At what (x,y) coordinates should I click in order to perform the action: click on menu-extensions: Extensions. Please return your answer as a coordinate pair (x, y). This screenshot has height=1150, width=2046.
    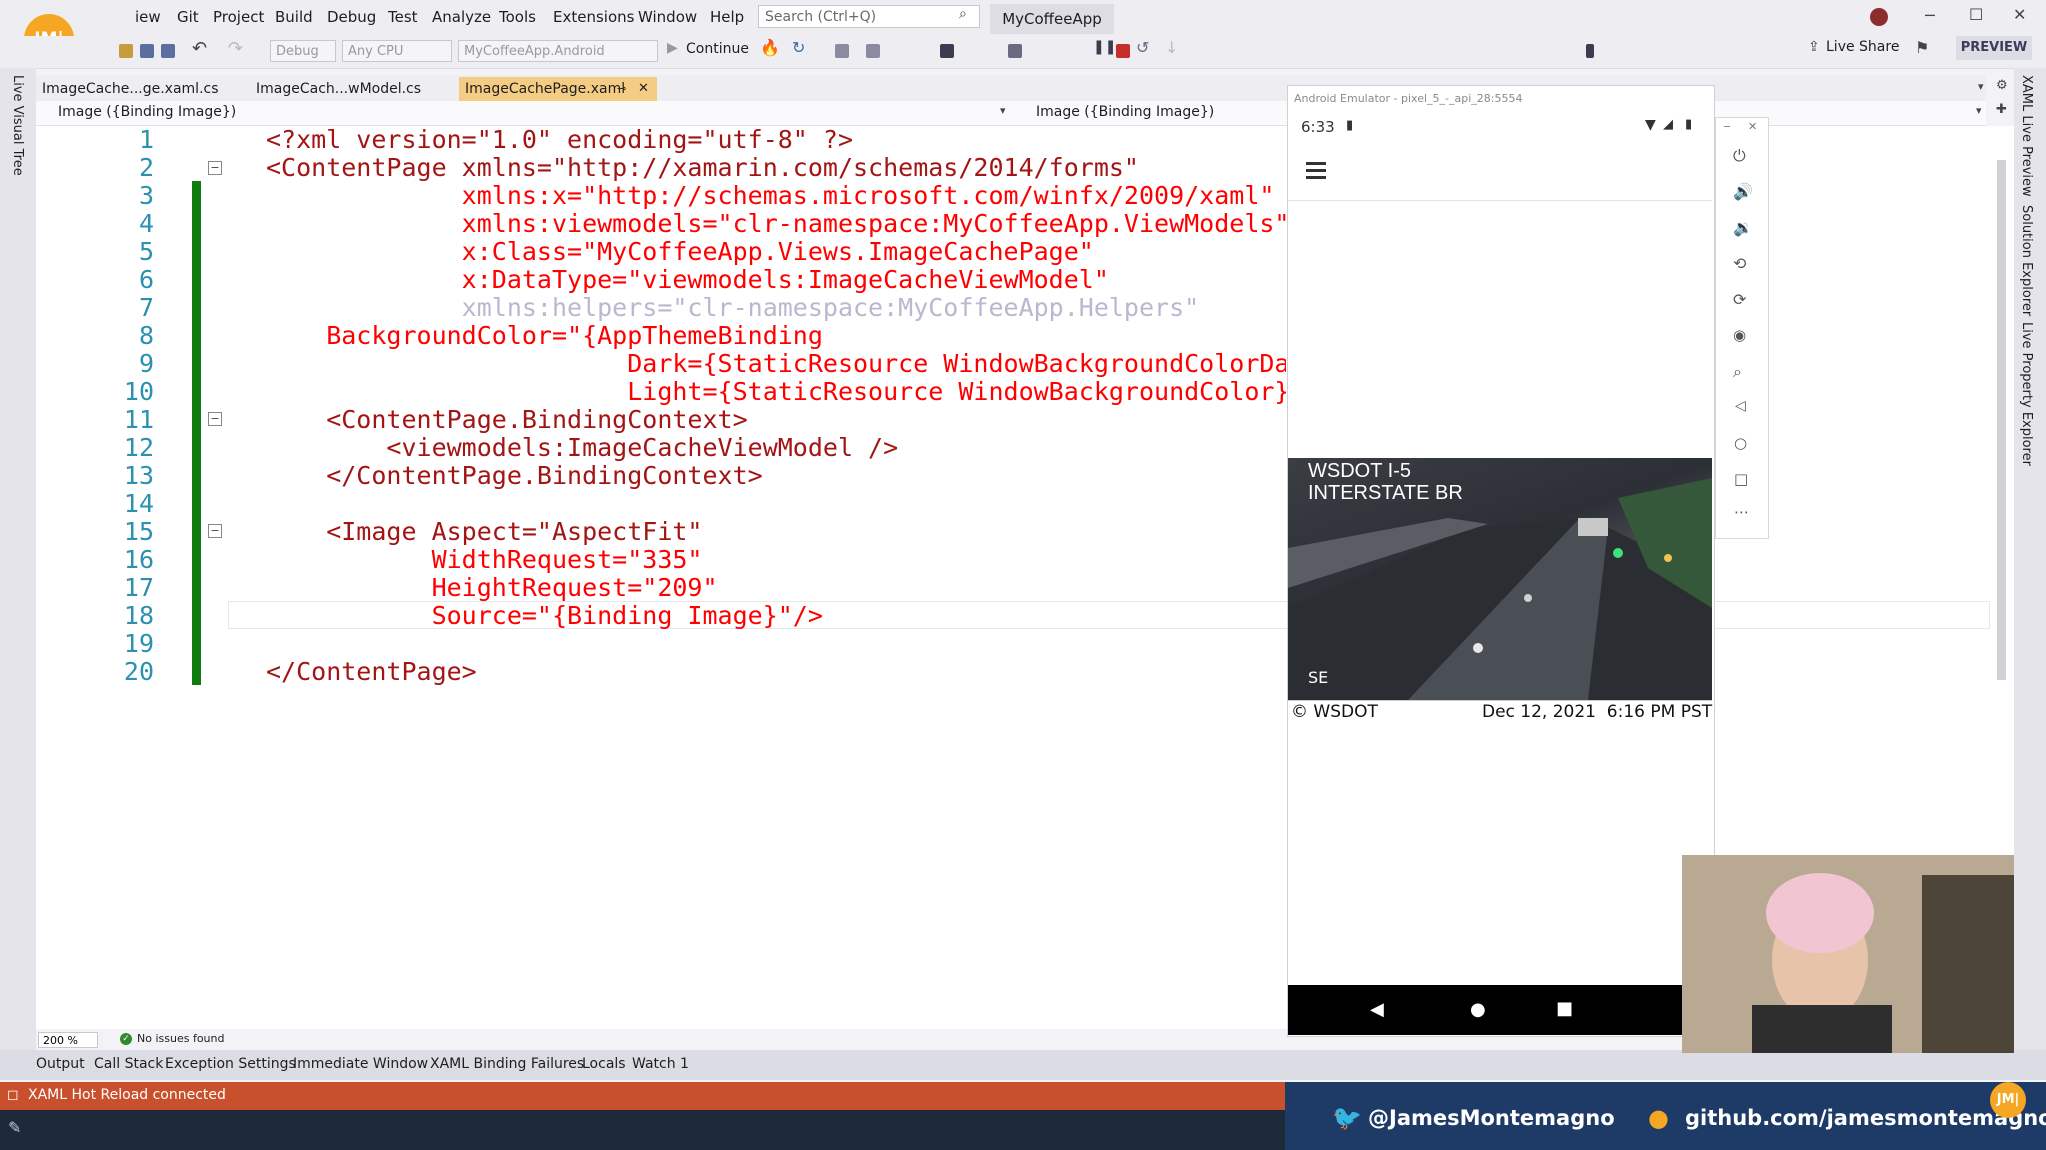
    Looking at the image, I should click on (593, 17).